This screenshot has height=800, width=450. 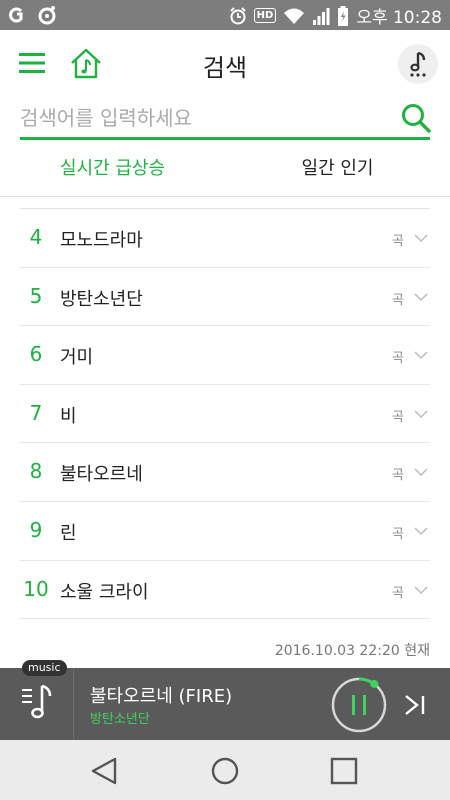 What do you see at coordinates (225, 238) in the screenshot?
I see `list-item: 4 모노드라마 곡` at bounding box center [225, 238].